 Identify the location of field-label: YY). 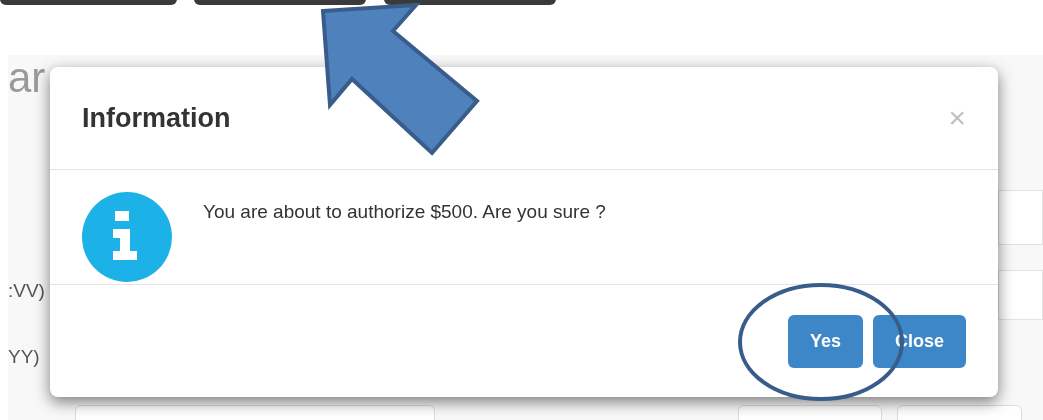
(24, 357).